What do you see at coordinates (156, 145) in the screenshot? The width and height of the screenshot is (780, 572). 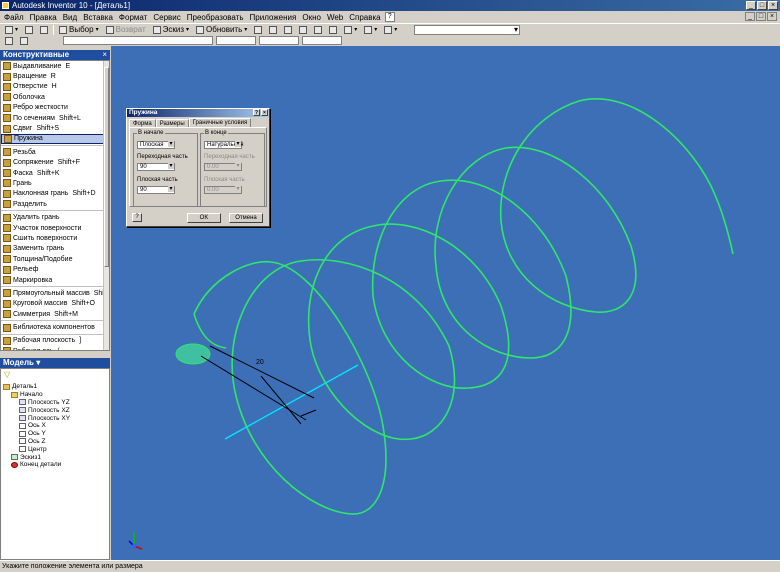 I see `start-type-select: Плоская` at bounding box center [156, 145].